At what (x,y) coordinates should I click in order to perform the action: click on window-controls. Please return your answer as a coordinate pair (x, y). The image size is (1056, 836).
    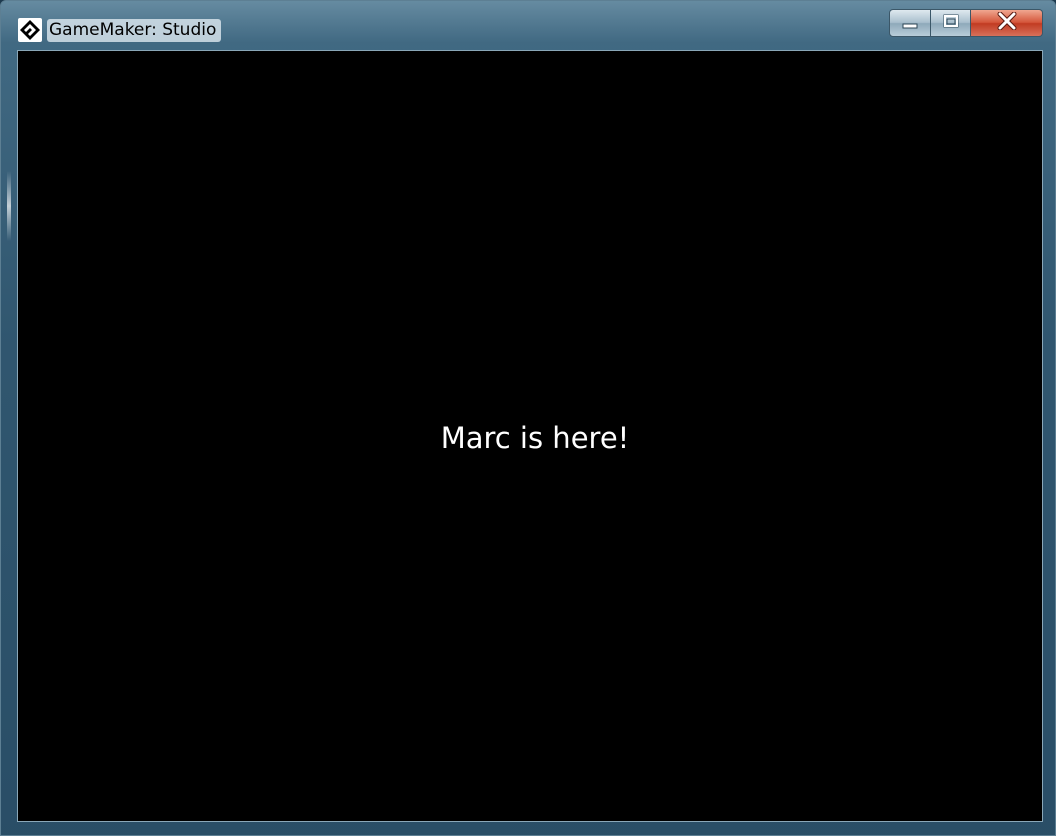
    Looking at the image, I should click on (966, 23).